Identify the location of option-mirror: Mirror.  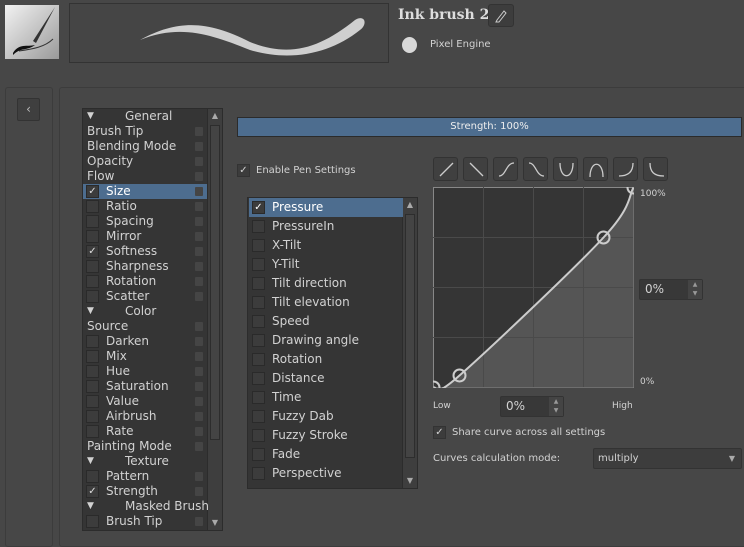
(145, 236).